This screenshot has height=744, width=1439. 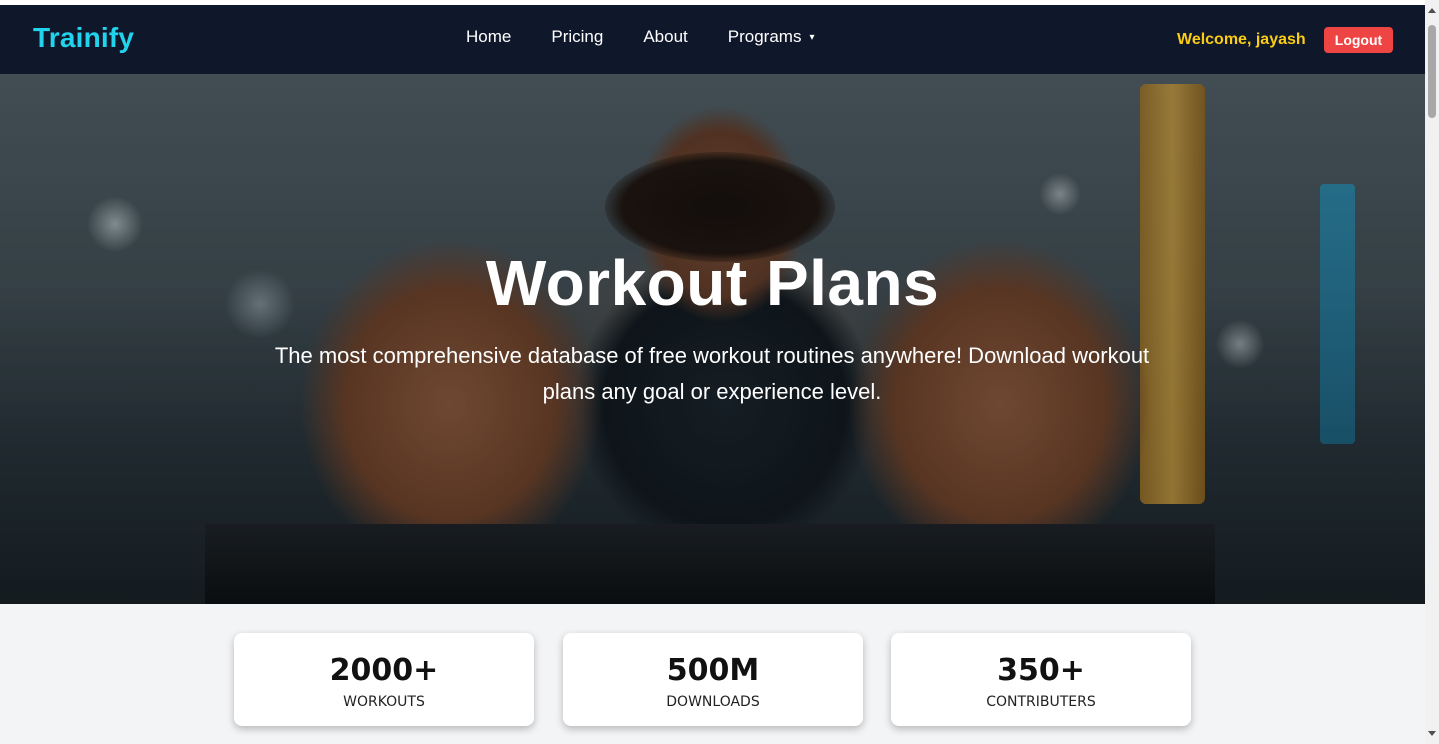 I want to click on stat-card-downloads: 500M DOWNLOADS, so click(x=713, y=679).